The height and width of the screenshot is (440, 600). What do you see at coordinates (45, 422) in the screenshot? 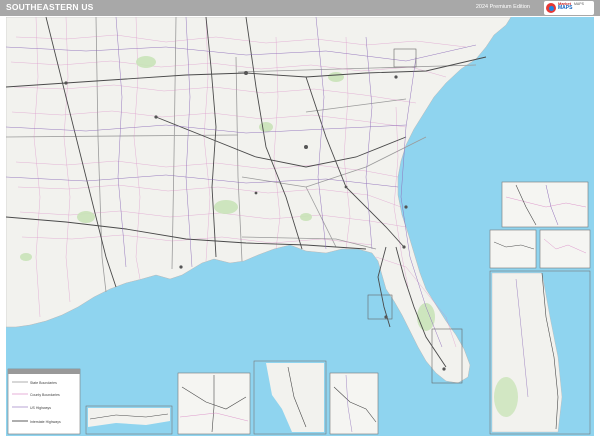
I see `legend-row-3: Interstate Highways` at bounding box center [45, 422].